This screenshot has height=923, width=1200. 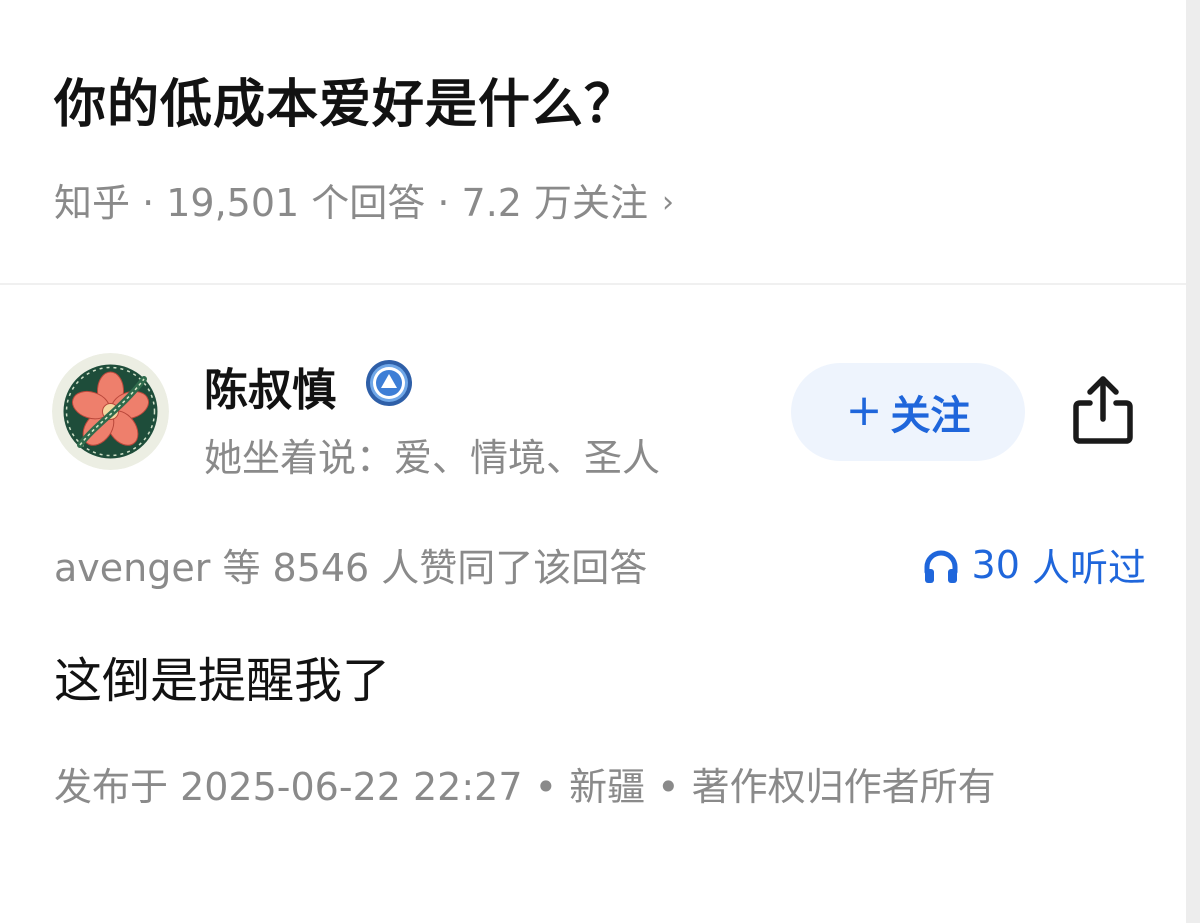 I want to click on question-meta-link: 知乎 · 19,501 个回答 · 7.2 万关注 ›, so click(x=364, y=199).